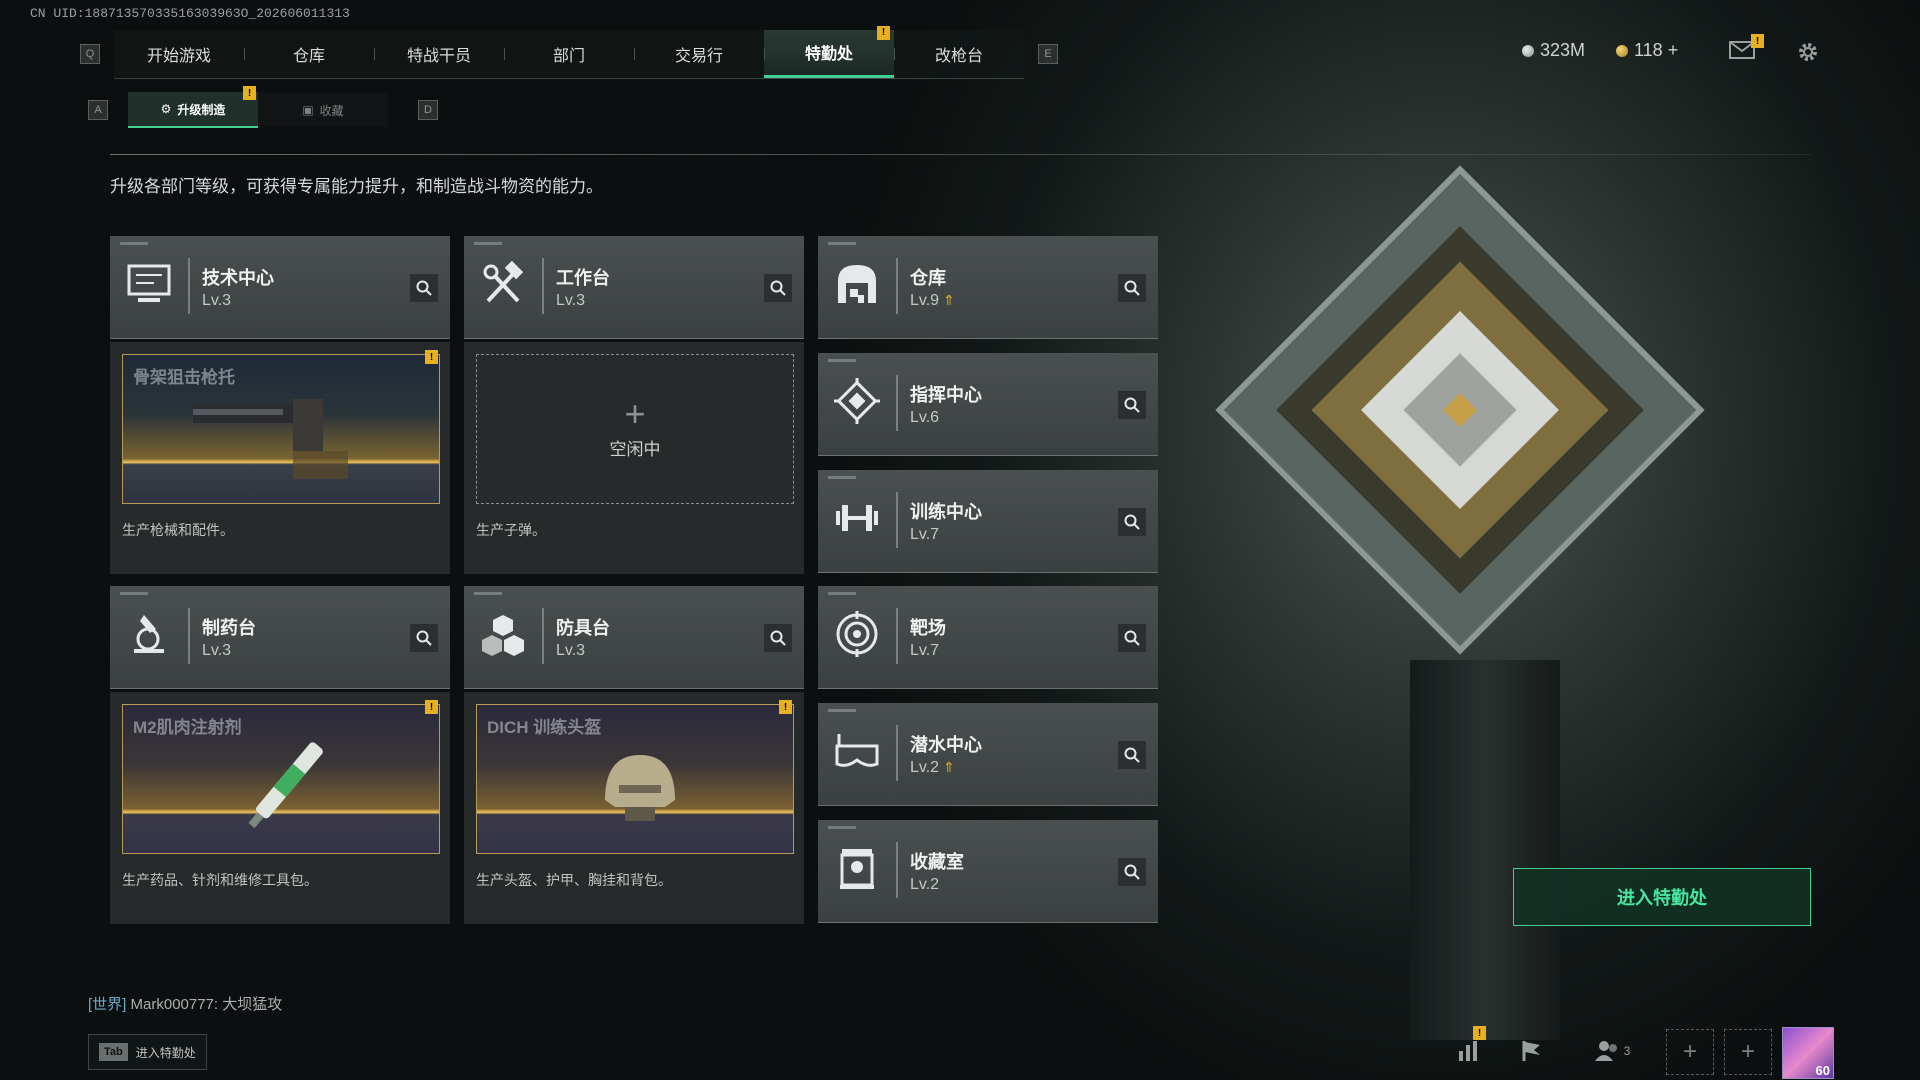 The image size is (1920, 1080). I want to click on flag-button, so click(1532, 1051).